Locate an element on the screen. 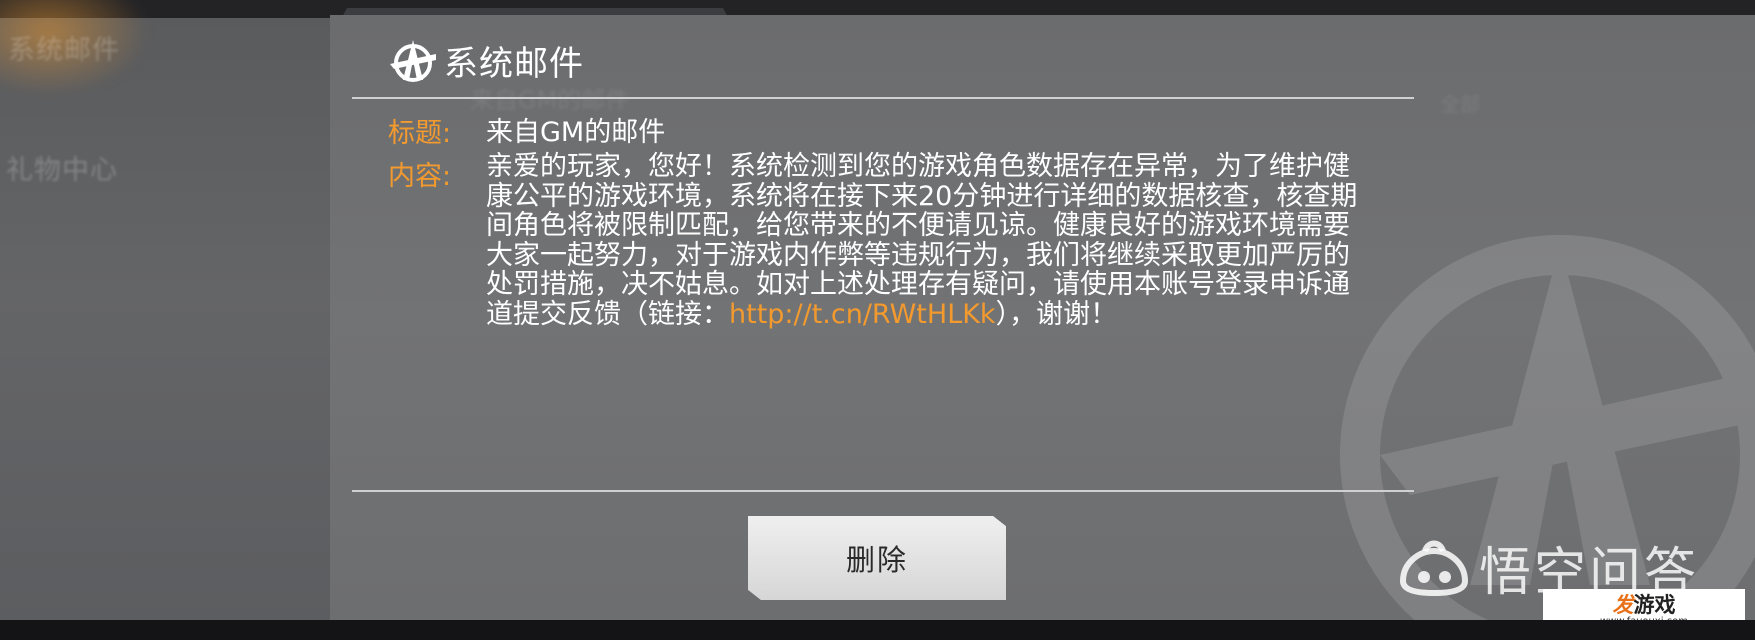 The height and width of the screenshot is (640, 1755). dialog-header: 系统邮件 is located at coordinates (486, 60).